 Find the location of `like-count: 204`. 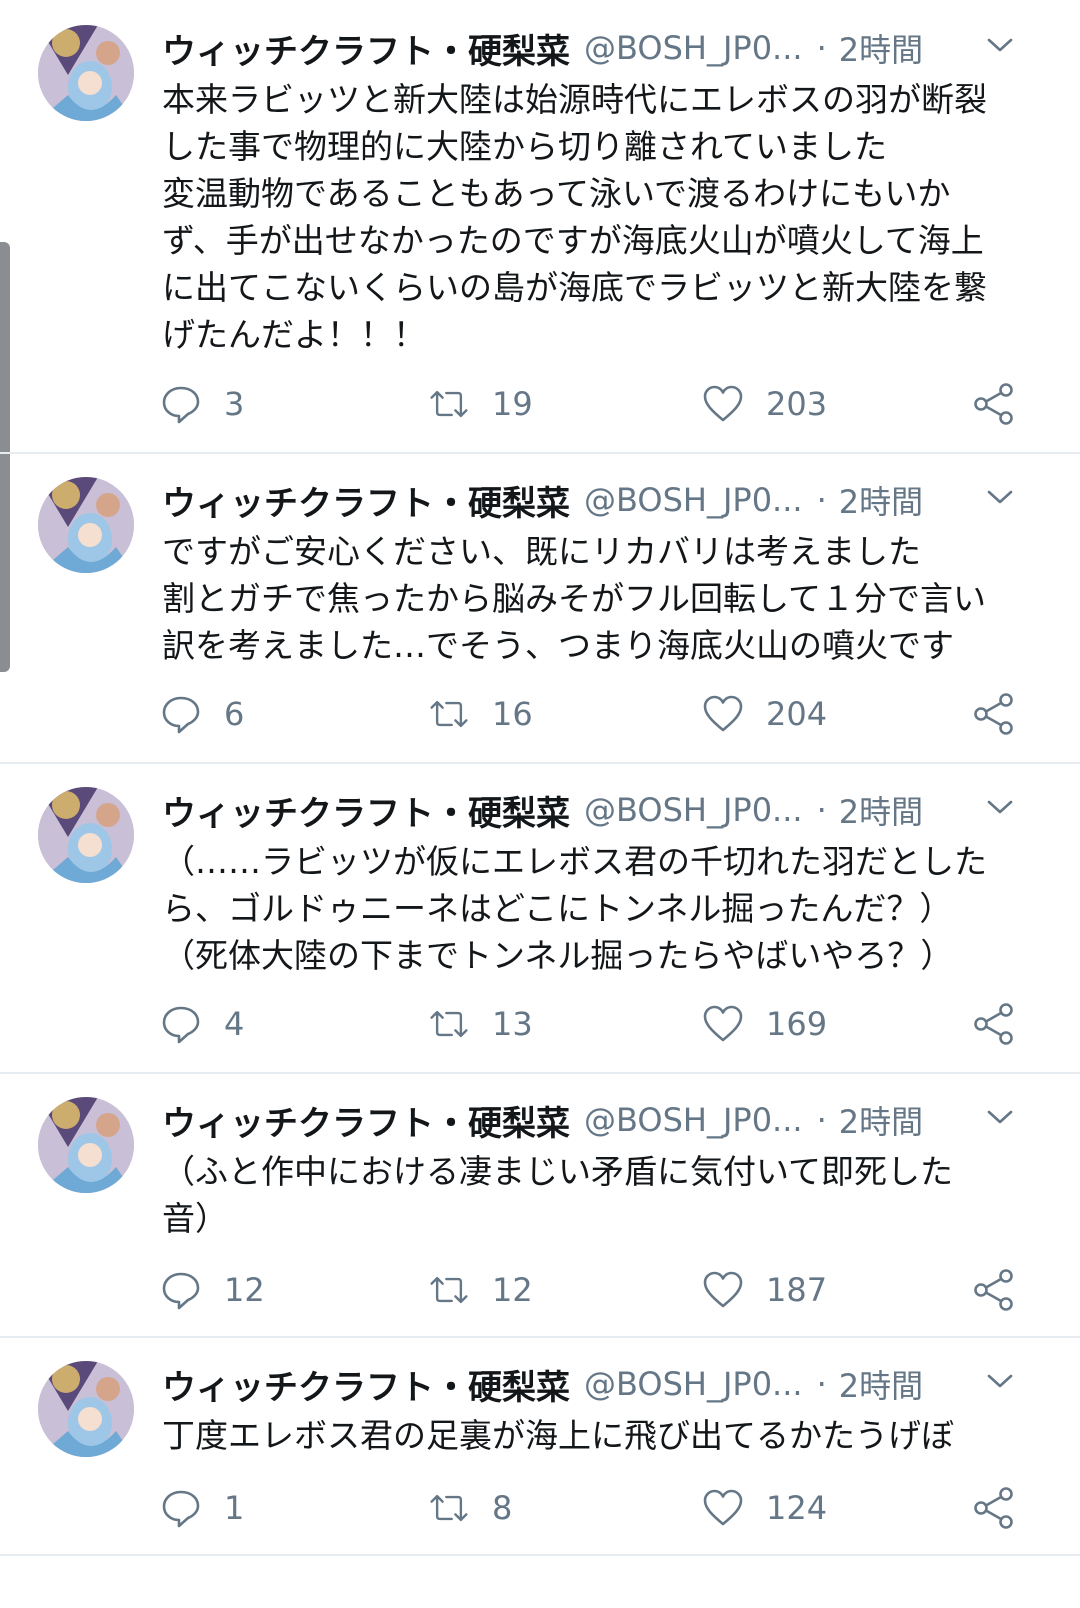

like-count: 204 is located at coordinates (797, 714).